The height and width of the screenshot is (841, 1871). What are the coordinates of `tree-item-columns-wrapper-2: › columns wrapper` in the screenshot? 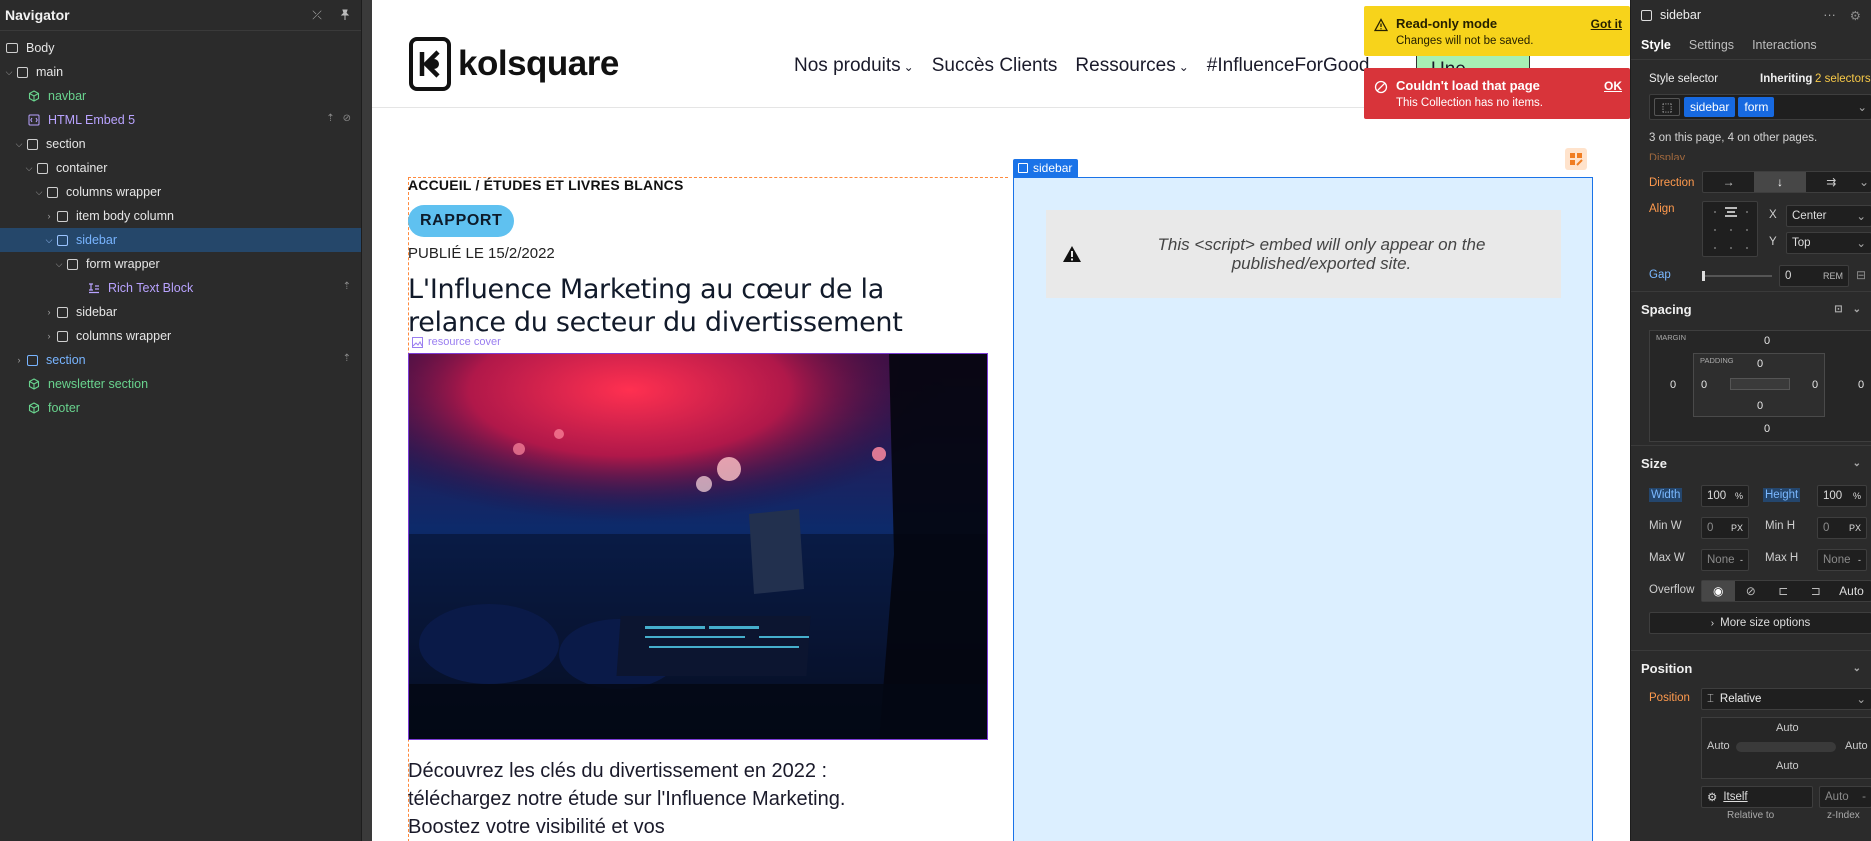 It's located at (180, 336).